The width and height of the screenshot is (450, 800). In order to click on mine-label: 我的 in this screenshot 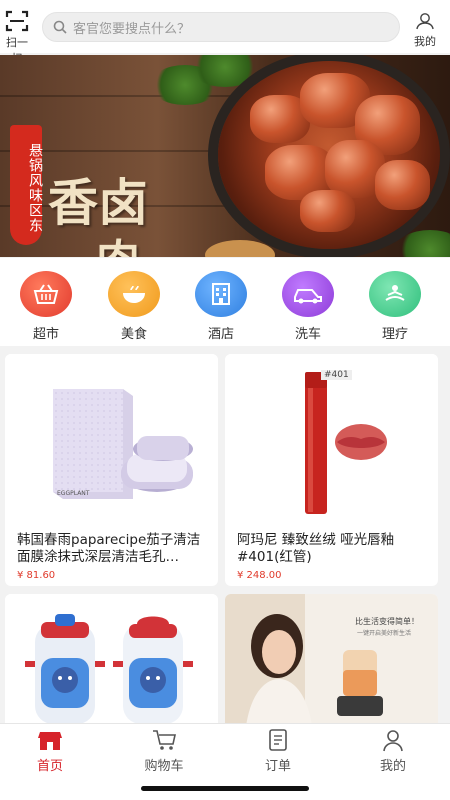, I will do `click(425, 41)`.